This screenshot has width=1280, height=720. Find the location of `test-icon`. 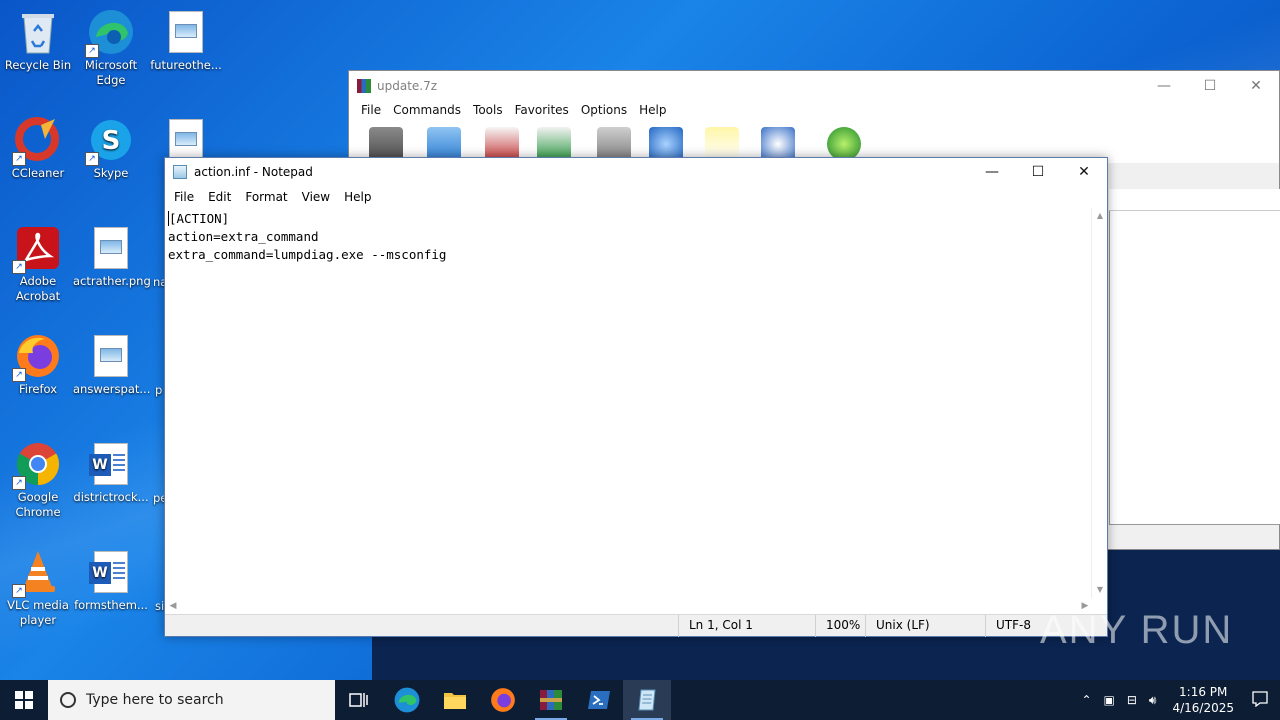

test-icon is located at coordinates (502, 144).